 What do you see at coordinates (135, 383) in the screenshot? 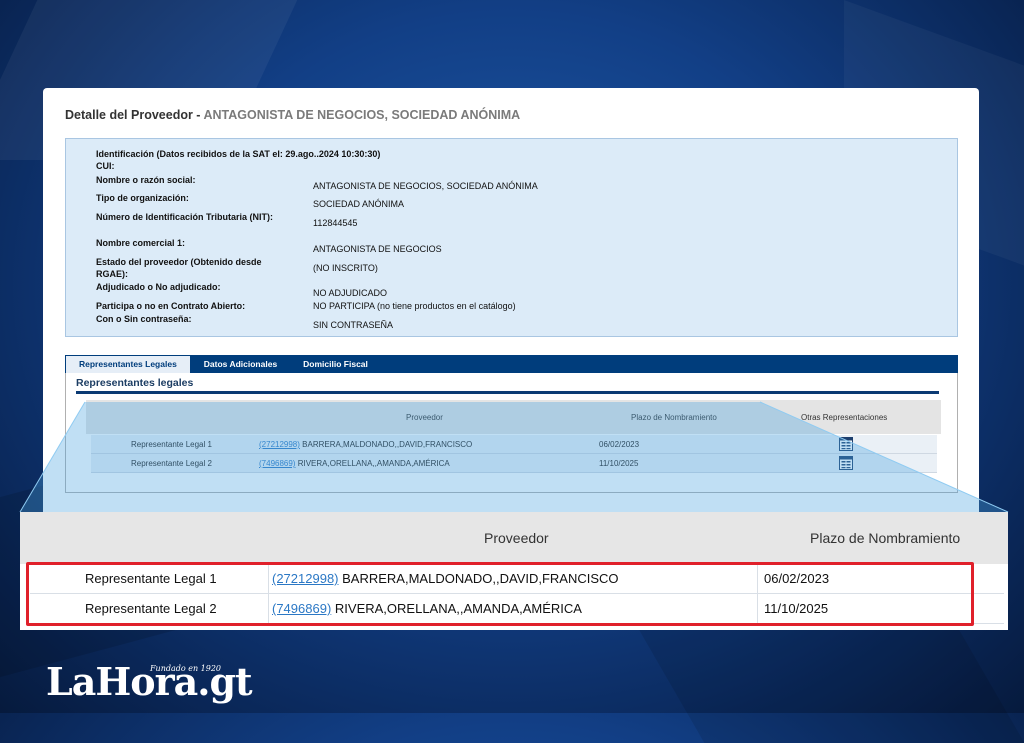
I see `representatives-title: Representantes legales` at bounding box center [135, 383].